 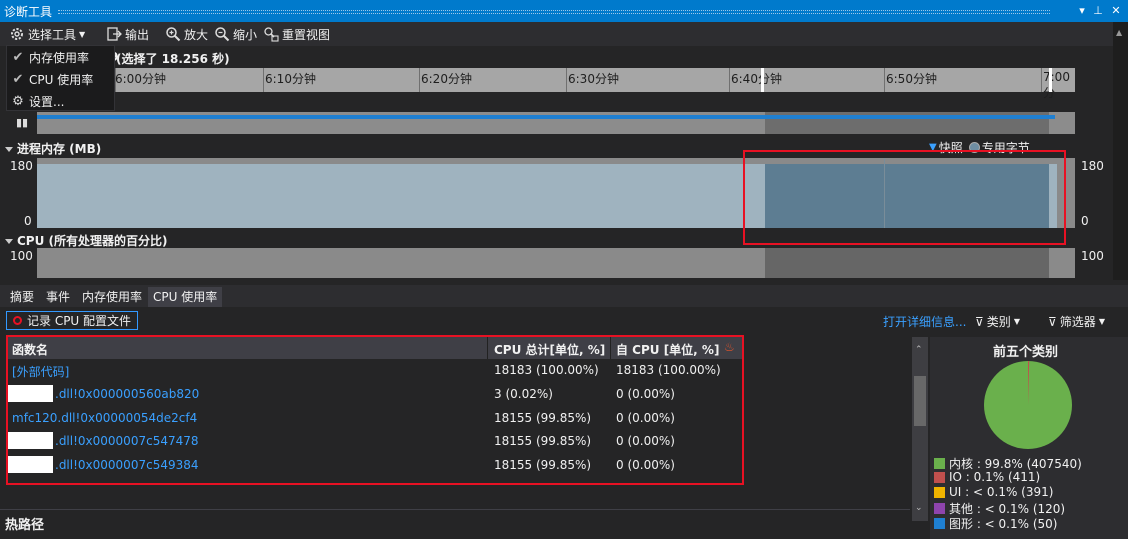 What do you see at coordinates (17, 320) in the screenshot?
I see `record-icon` at bounding box center [17, 320].